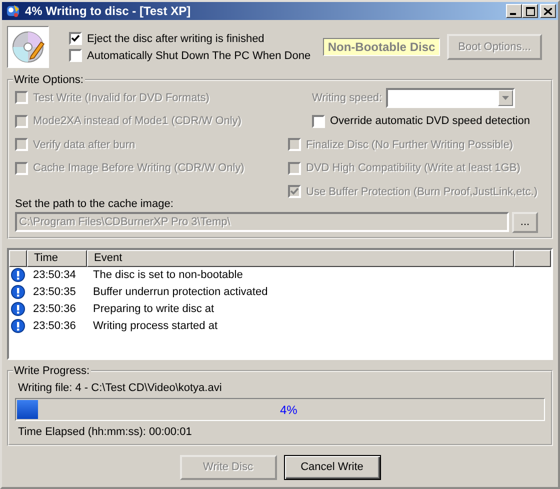 The width and height of the screenshot is (560, 489). Describe the element at coordinates (175, 38) in the screenshot. I see `checkbox-label: Eject the disc after writing is finished` at that location.